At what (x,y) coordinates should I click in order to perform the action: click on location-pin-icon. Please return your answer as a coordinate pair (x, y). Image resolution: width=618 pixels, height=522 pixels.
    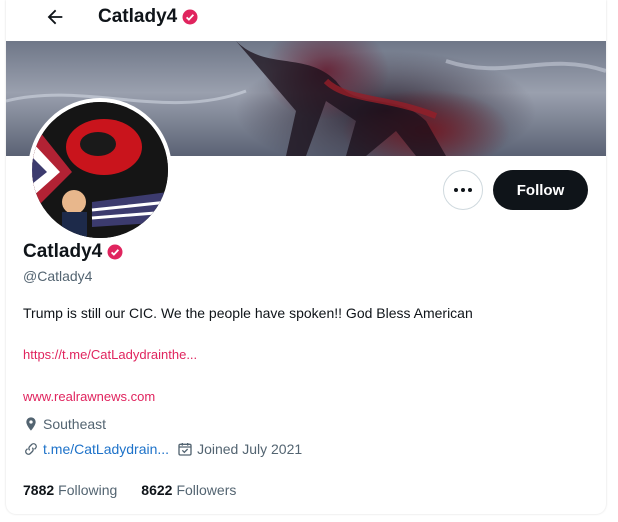
    Looking at the image, I should click on (31, 424).